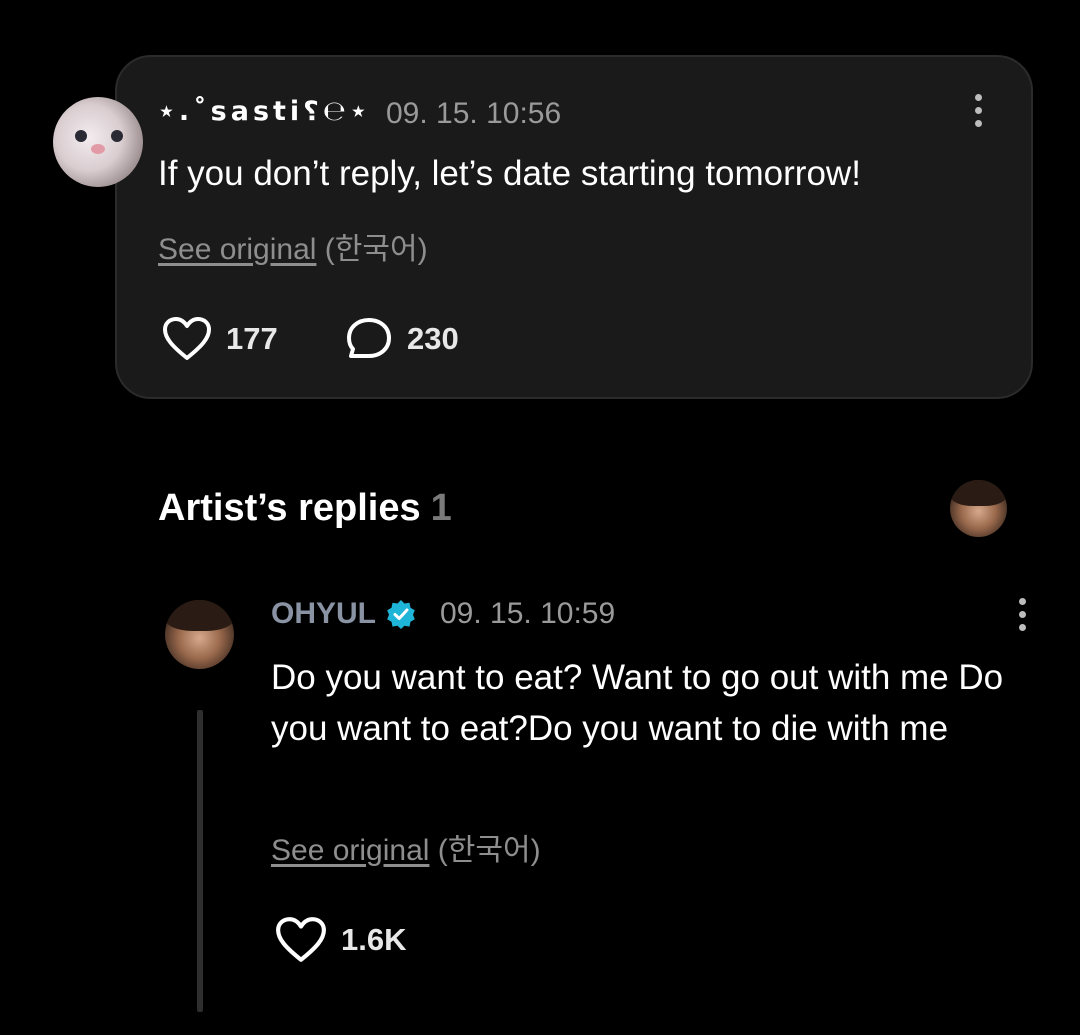 The width and height of the screenshot is (1080, 1035). What do you see at coordinates (220, 339) in the screenshot?
I see `like-button: 177` at bounding box center [220, 339].